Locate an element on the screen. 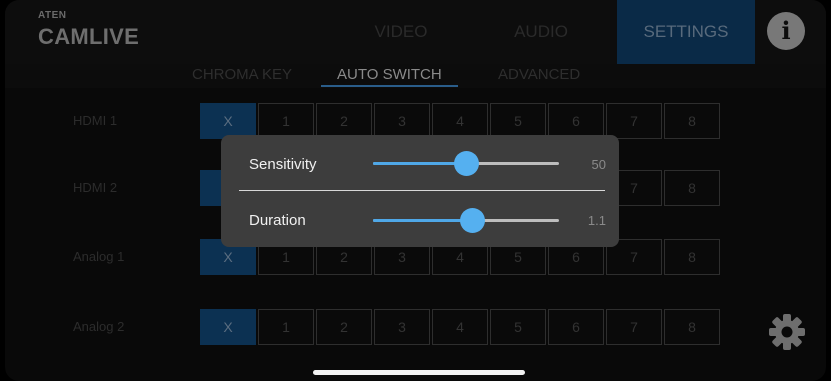 This screenshot has height=381, width=831. row-label: Analog 1 is located at coordinates (99, 256).